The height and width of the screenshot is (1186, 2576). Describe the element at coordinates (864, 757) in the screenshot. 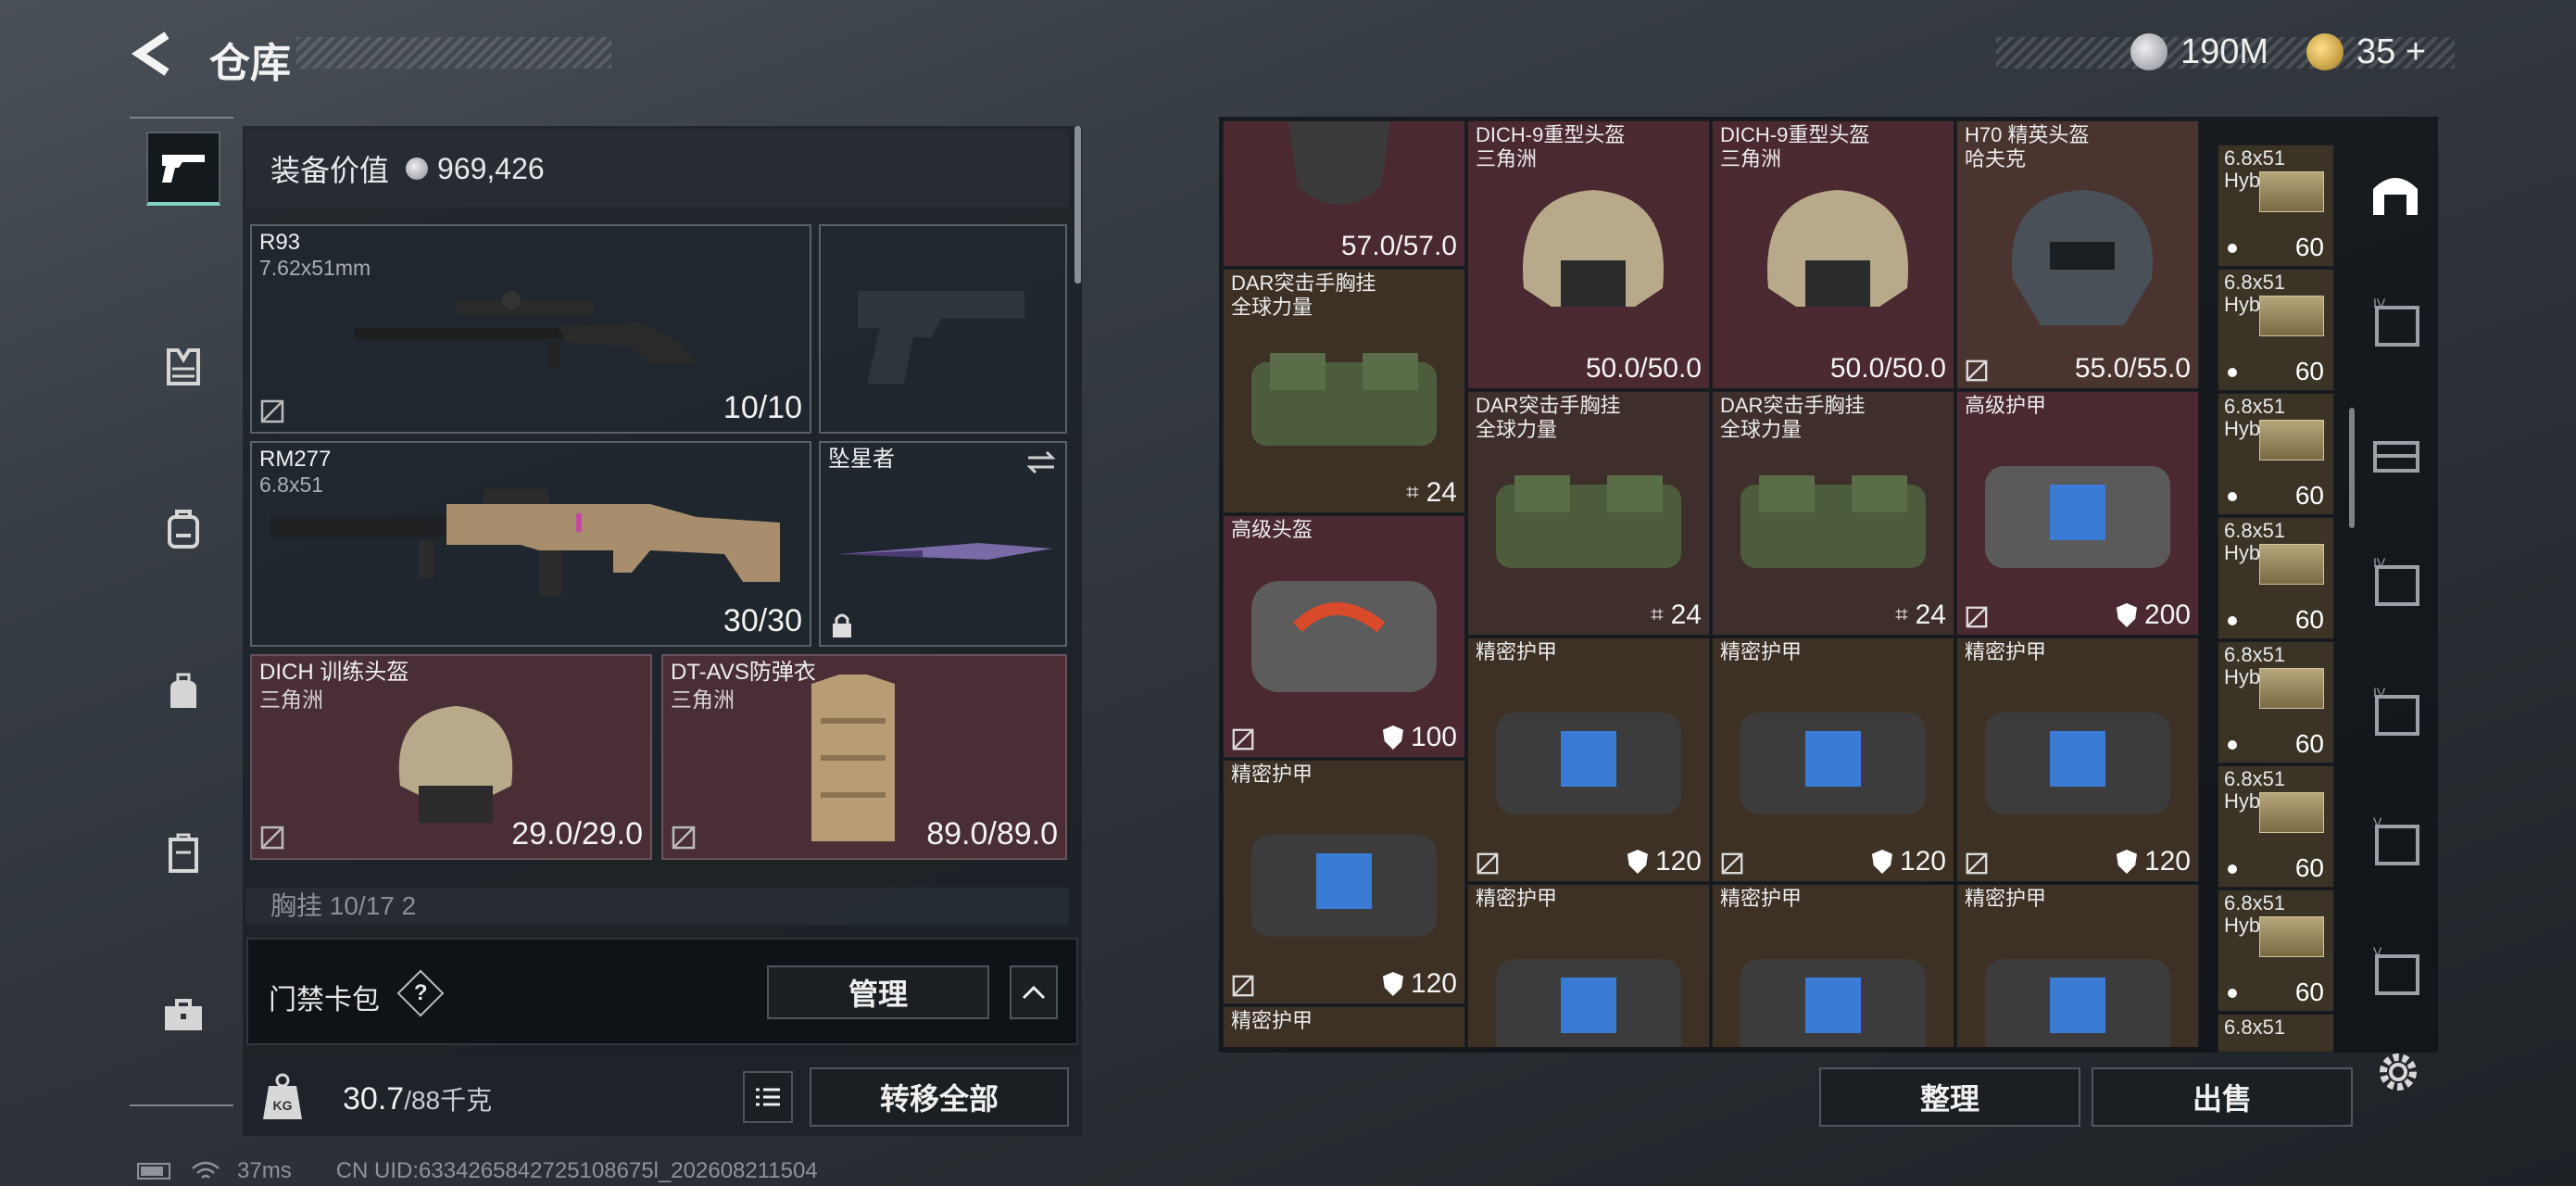

I see `armor-slot: DT-AVS防弹衣 三角洲 89.0/89.0` at that location.